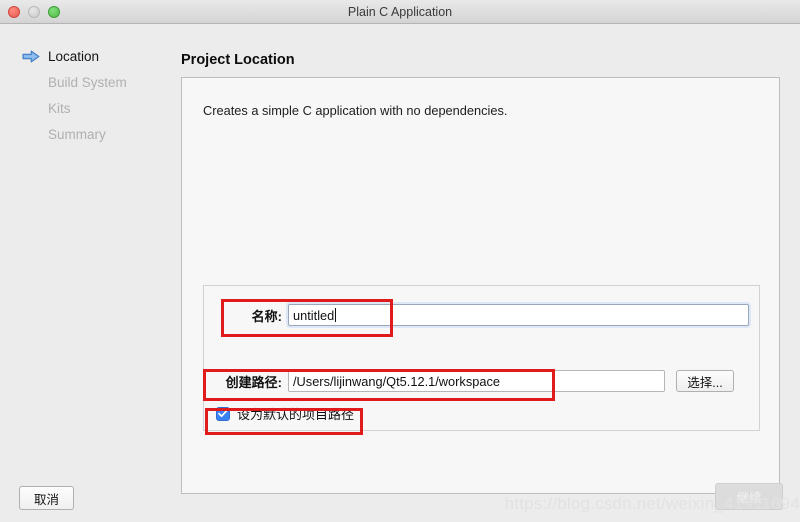  I want to click on default-path-checkbox, so click(223, 413).